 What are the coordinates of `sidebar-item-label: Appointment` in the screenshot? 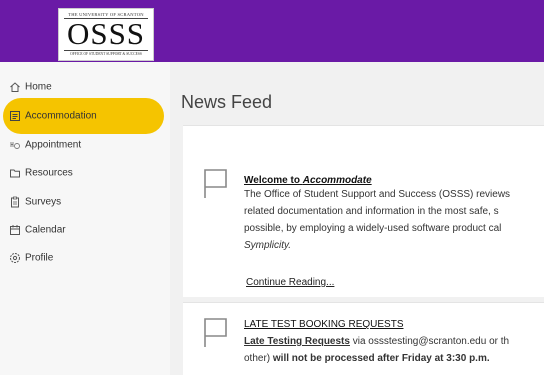 It's located at (53, 145).